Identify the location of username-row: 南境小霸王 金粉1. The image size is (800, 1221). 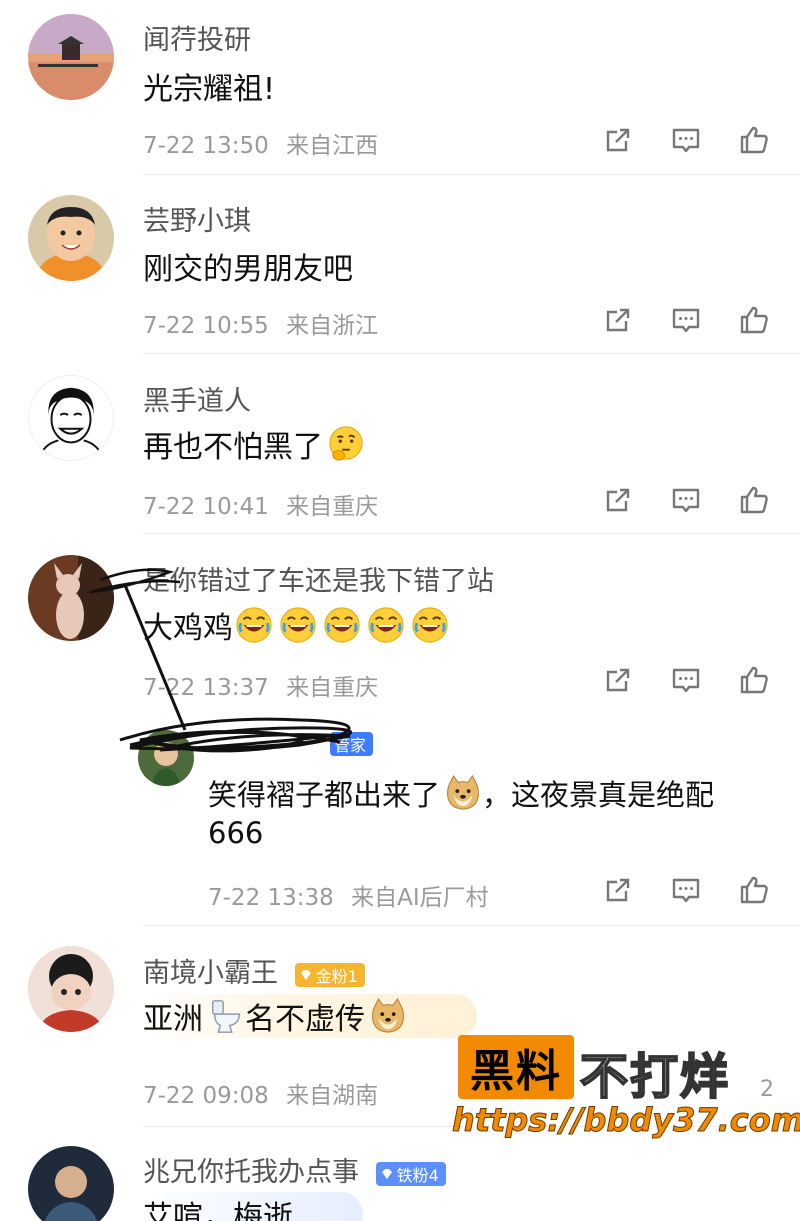
(254, 970).